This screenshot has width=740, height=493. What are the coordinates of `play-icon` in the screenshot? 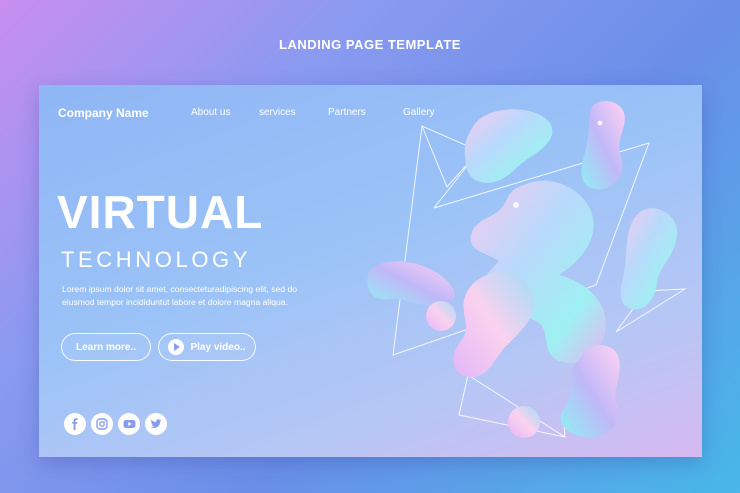 It's located at (176, 347).